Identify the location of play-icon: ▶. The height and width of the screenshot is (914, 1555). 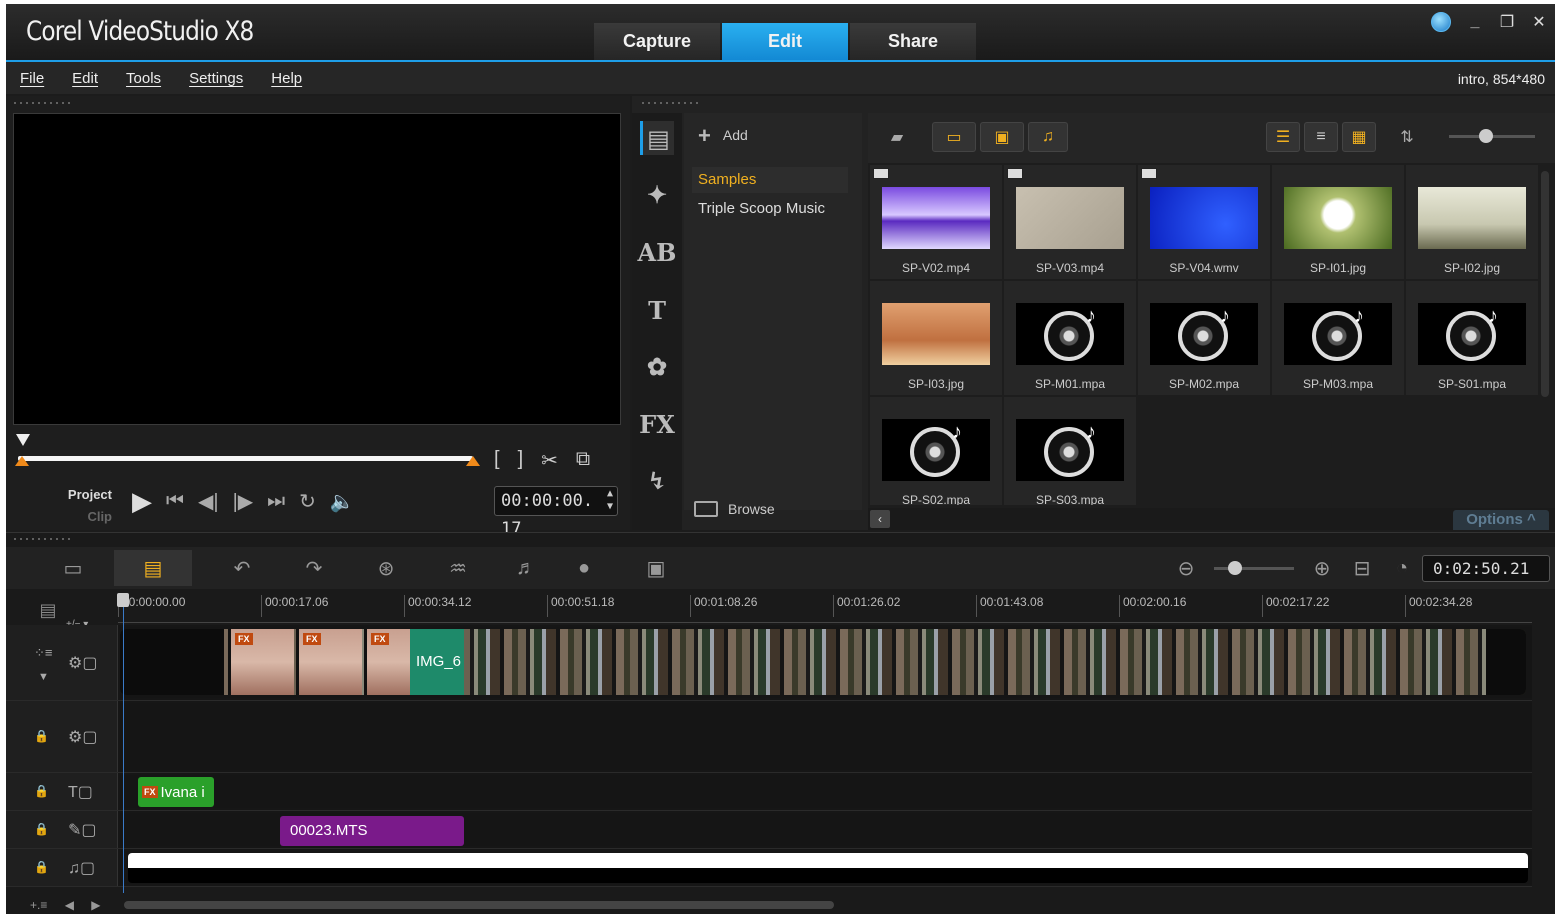
(142, 501).